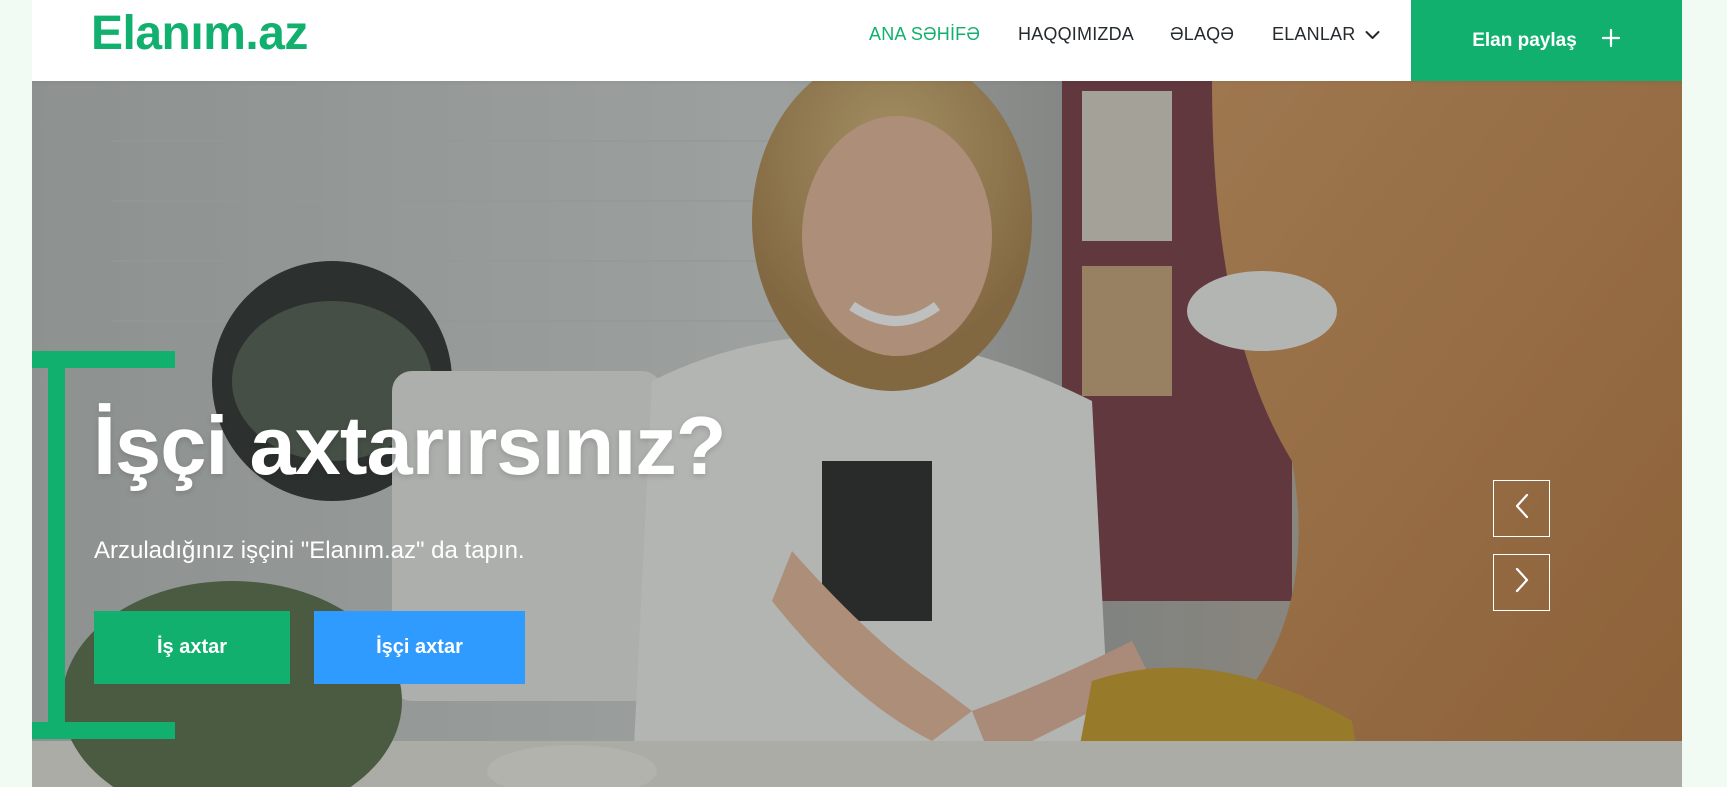 The width and height of the screenshot is (1727, 787). What do you see at coordinates (192, 647) in the screenshot?
I see `find-job-button: İş axtar` at bounding box center [192, 647].